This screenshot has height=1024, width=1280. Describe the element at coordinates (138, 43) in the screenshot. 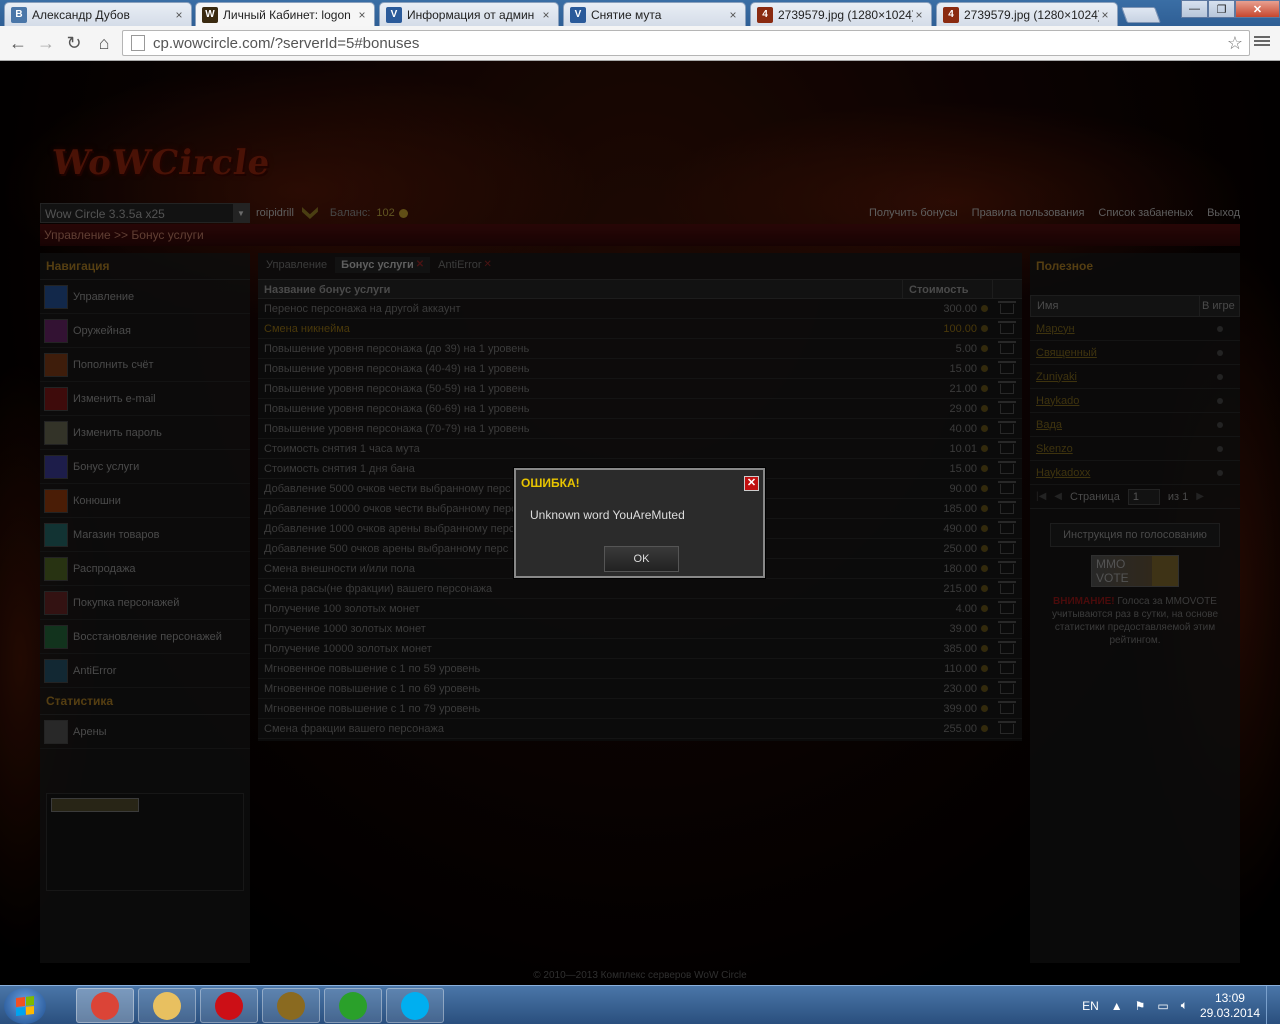

I see `page-icon` at that location.